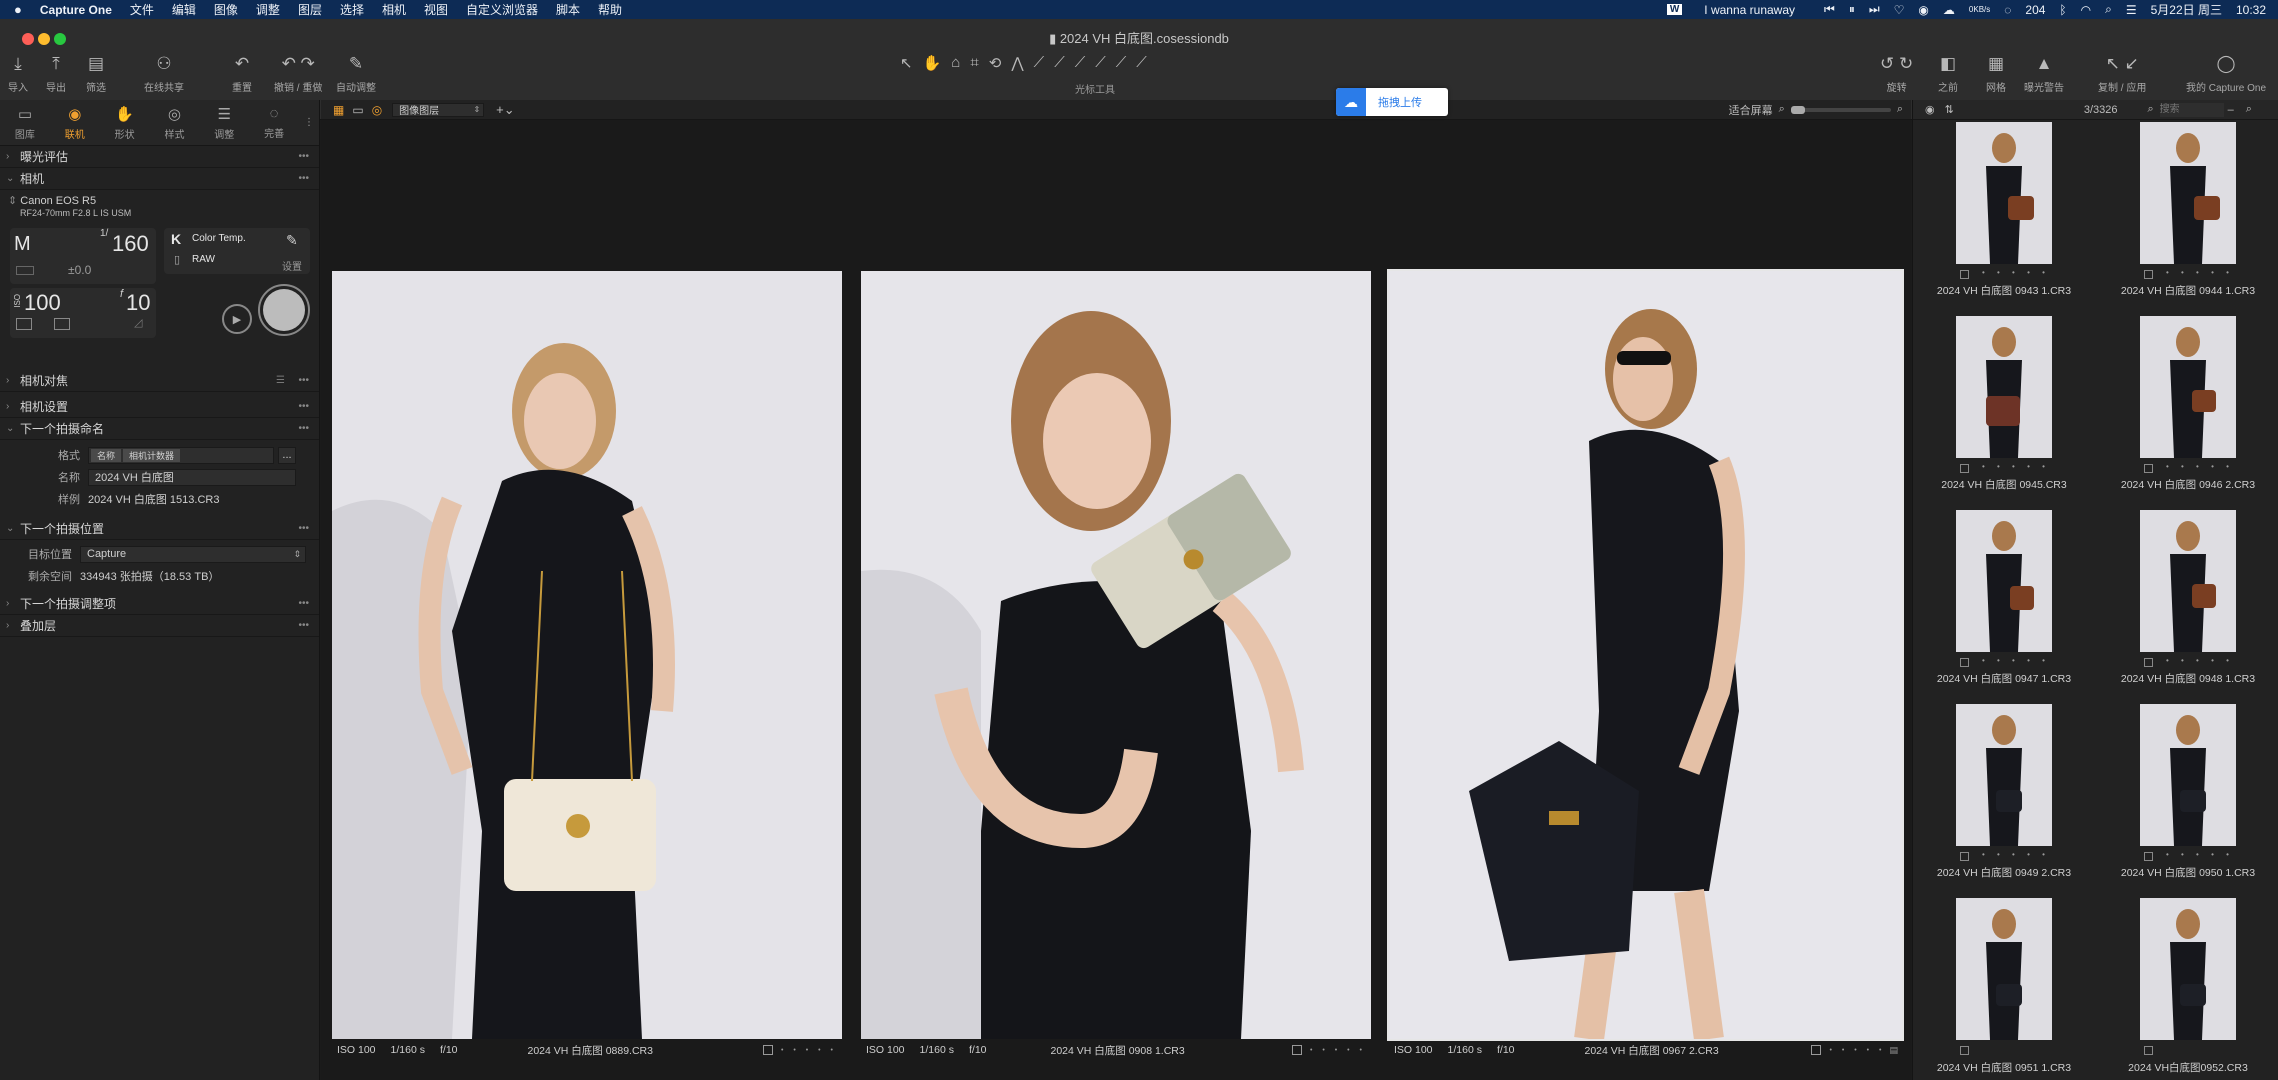 This screenshot has height=1080, width=2278. I want to click on apple-icon: ●, so click(15, 9).